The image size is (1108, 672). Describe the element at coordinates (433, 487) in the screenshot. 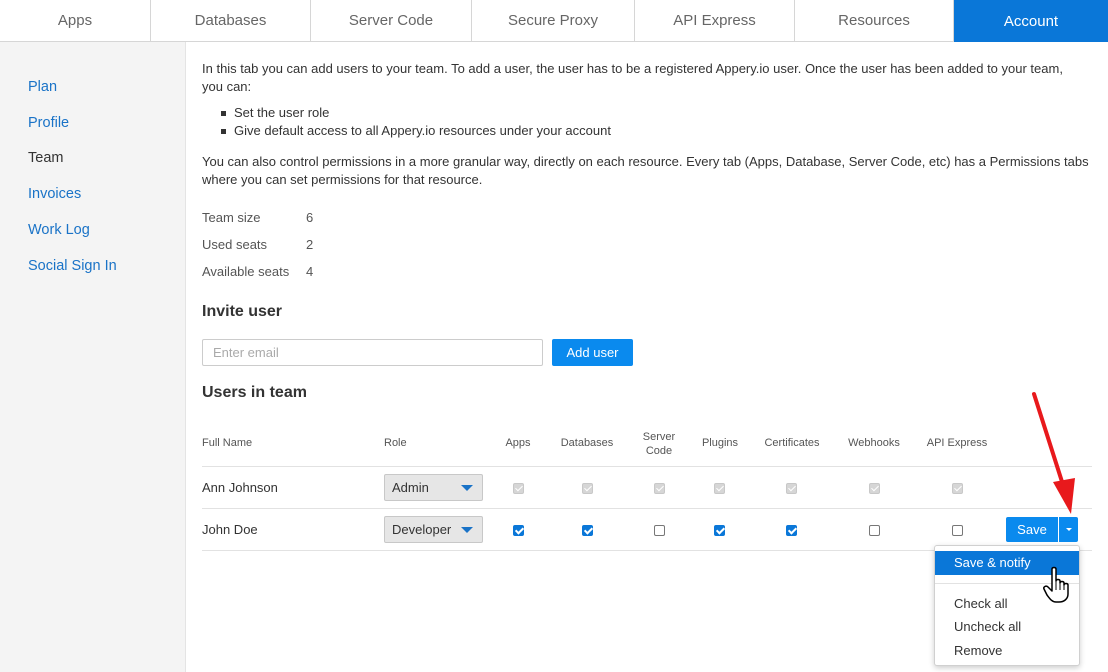

I see `role-select-ann-johnson: Admin` at that location.